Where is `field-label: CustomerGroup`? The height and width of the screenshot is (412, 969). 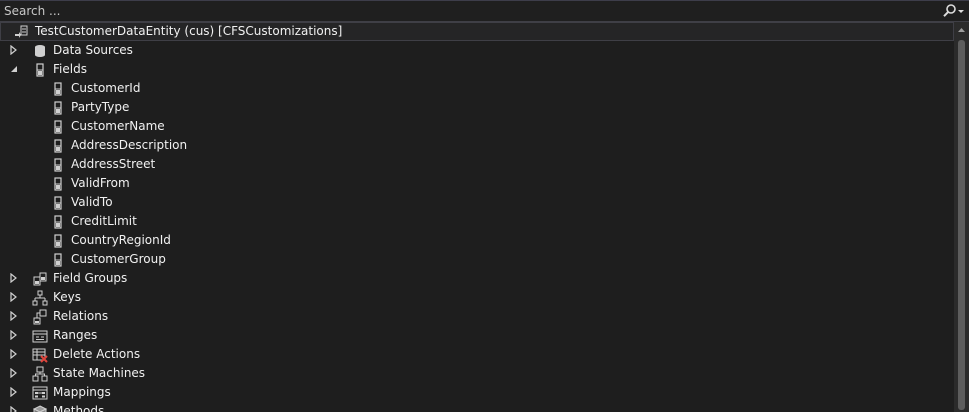 field-label: CustomerGroup is located at coordinates (118, 259).